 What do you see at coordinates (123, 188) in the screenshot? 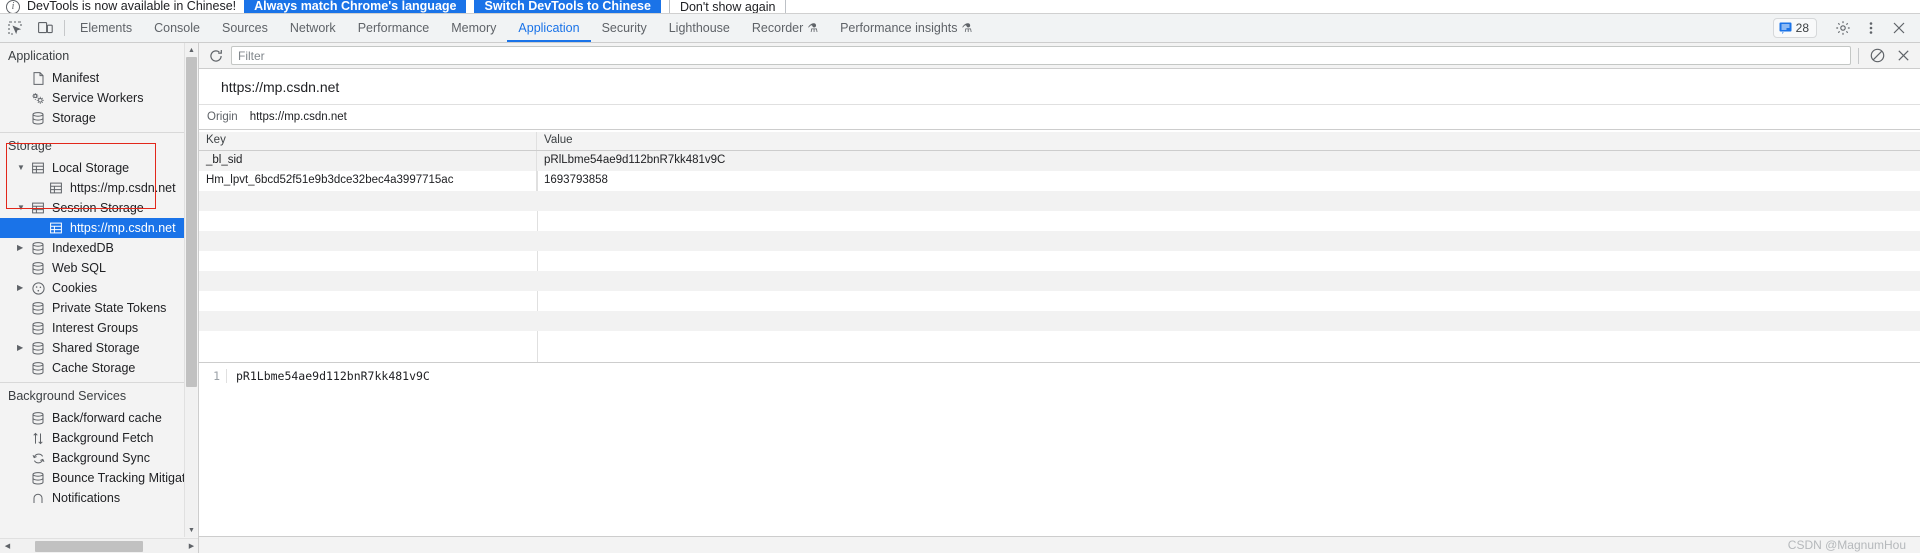
I see `sidebar-item-label: https://mp.csdn.net` at bounding box center [123, 188].